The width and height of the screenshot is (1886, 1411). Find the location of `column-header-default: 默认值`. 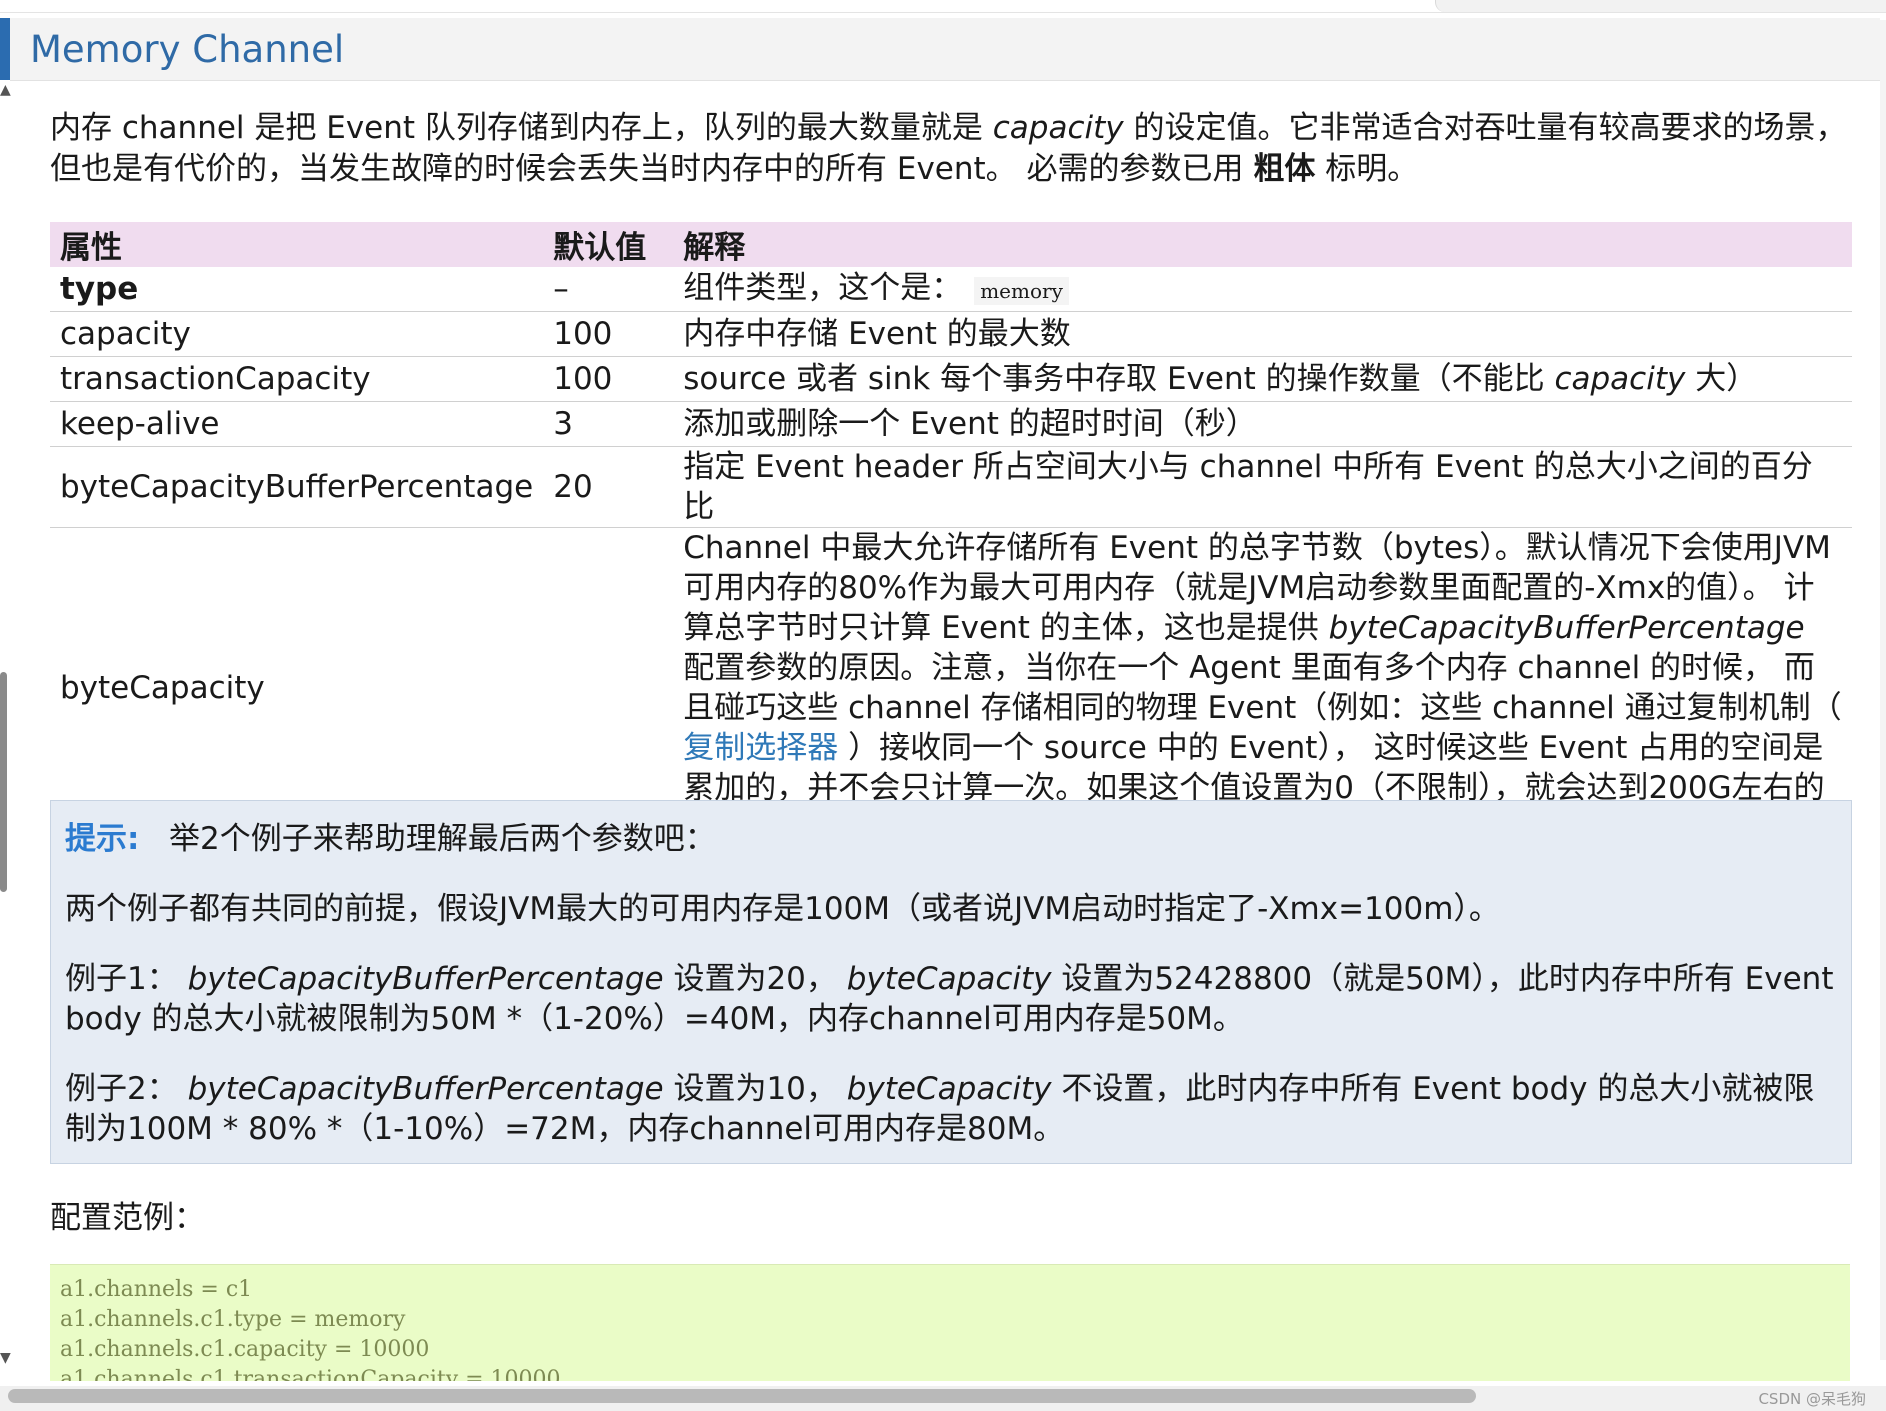

column-header-default: 默认值 is located at coordinates (608, 244).